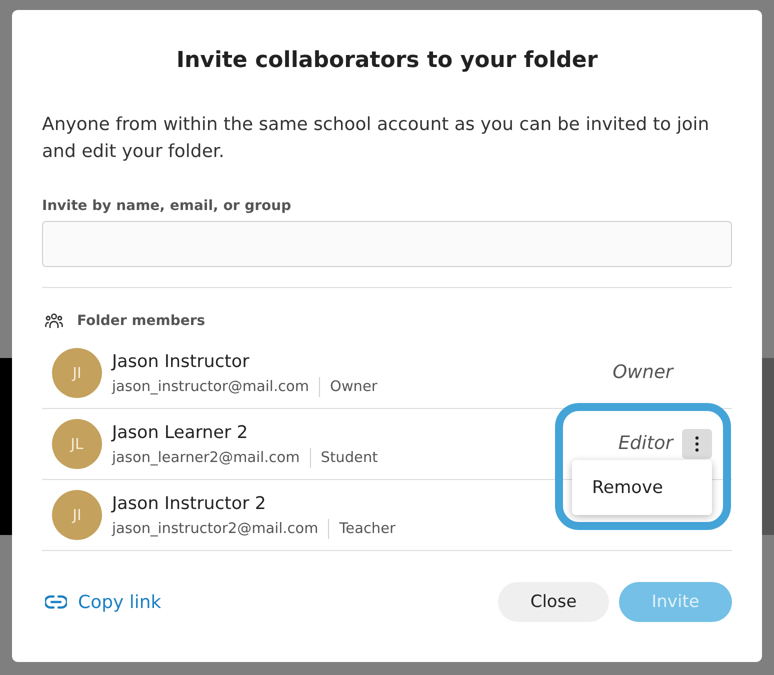 Image resolution: width=774 pixels, height=675 pixels. Describe the element at coordinates (206, 458) in the screenshot. I see `member-email: jason_learner2@mail.com` at that location.